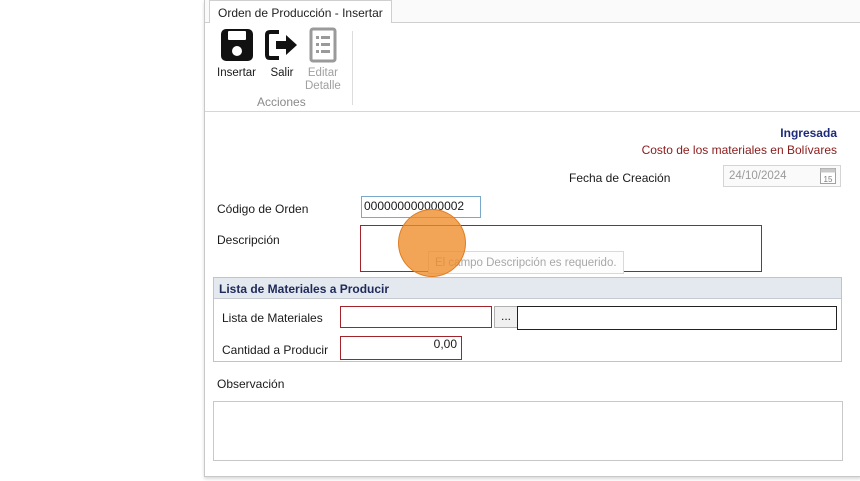  Describe the element at coordinates (432, 243) in the screenshot. I see `click-highlight` at that location.